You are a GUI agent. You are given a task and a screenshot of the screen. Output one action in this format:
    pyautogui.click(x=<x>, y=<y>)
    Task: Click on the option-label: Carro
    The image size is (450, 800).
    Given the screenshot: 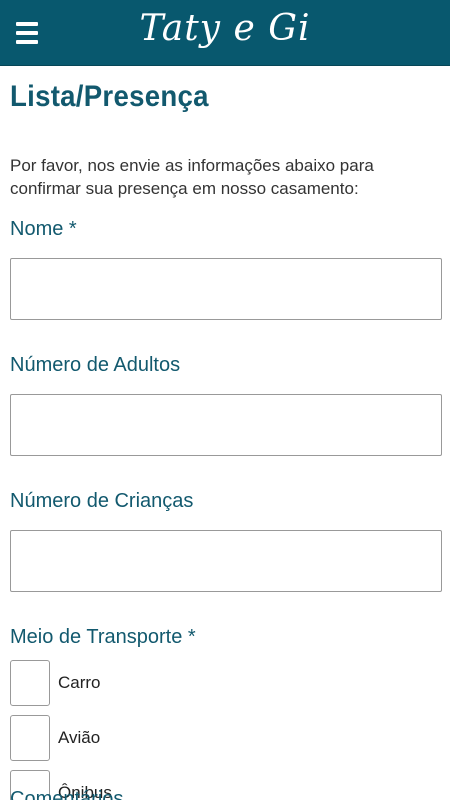 What is the action you would take?
    pyautogui.click(x=79, y=682)
    